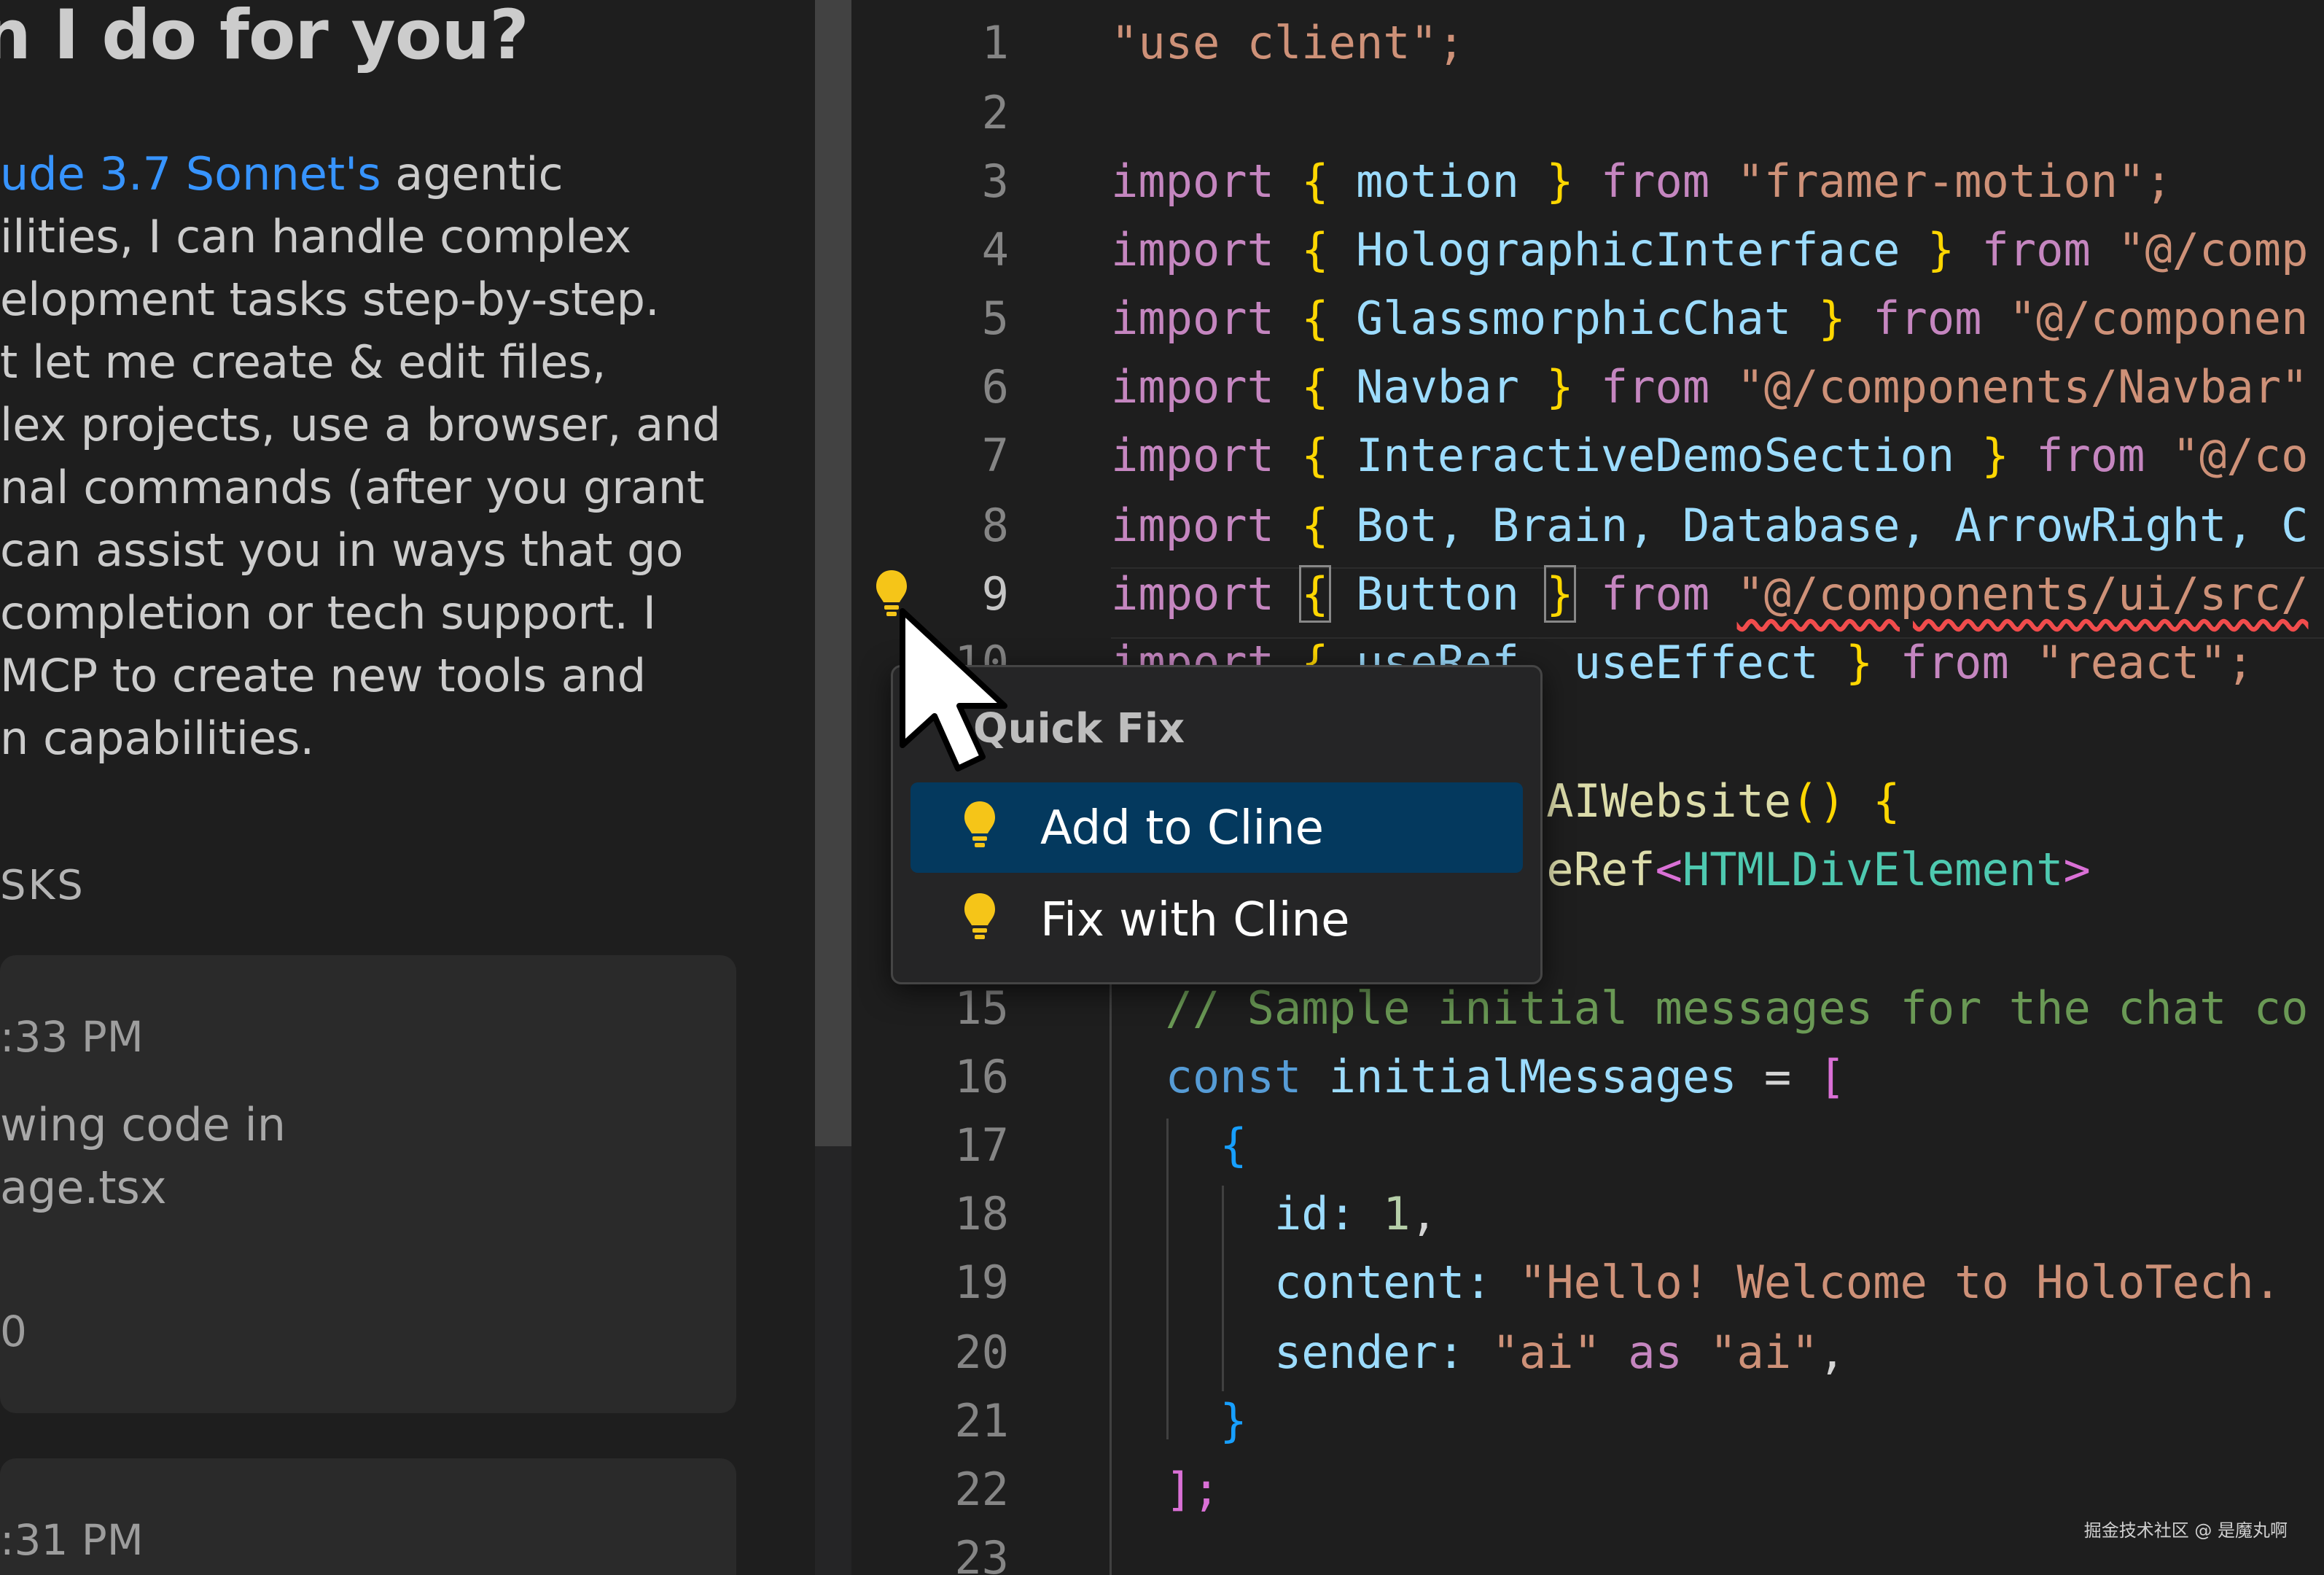 Image resolution: width=2324 pixels, height=1575 pixels. What do you see at coordinates (2185, 1530) in the screenshot?
I see `watermark: 掘金技术社区 @ 是魔丸啊` at bounding box center [2185, 1530].